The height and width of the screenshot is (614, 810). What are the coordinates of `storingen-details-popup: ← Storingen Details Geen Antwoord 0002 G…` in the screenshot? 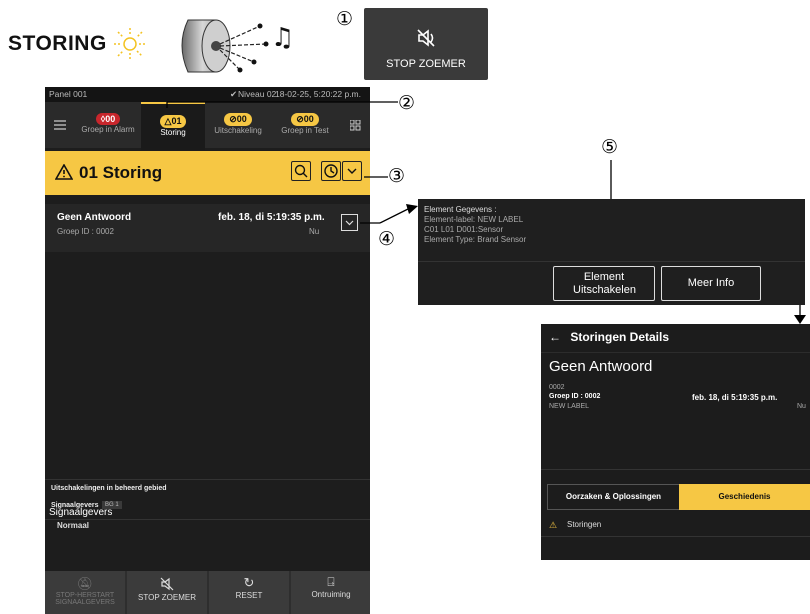 It's located at (675, 442).